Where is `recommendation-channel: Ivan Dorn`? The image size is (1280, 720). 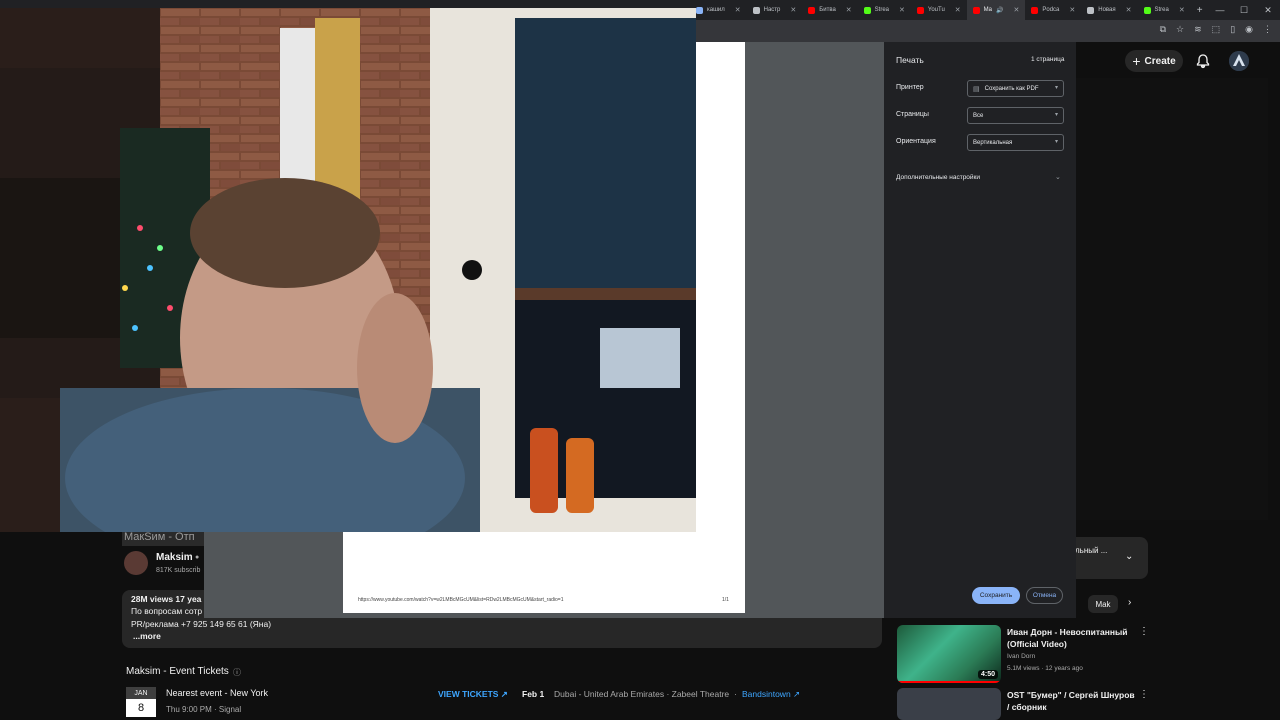
recommendation-channel: Ivan Dorn is located at coordinates (1021, 656).